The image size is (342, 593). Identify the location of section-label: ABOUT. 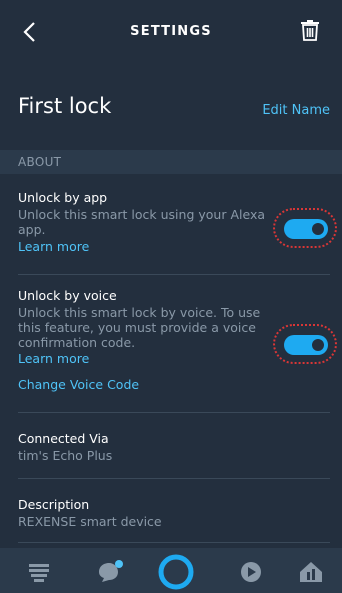
(40, 162).